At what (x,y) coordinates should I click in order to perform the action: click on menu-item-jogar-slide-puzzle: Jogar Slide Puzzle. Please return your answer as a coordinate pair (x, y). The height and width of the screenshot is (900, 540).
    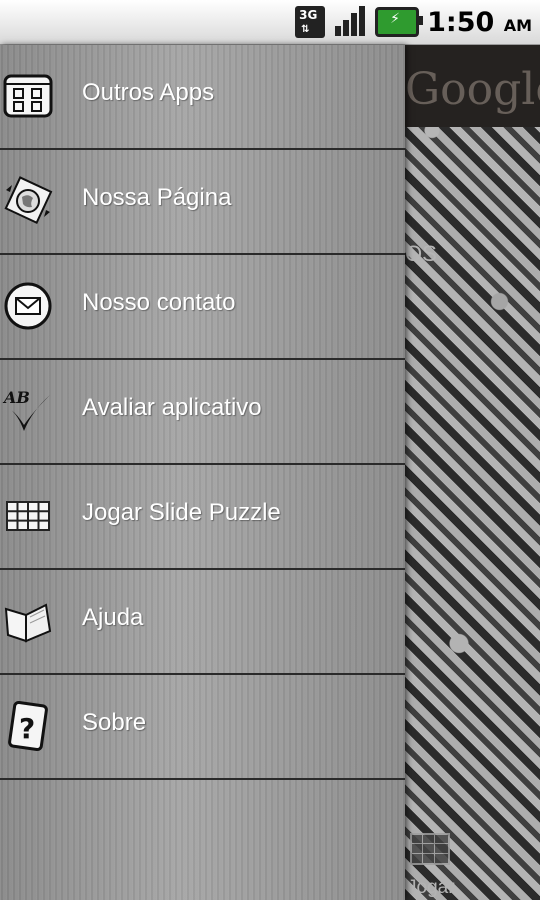
    Looking at the image, I should click on (202, 517).